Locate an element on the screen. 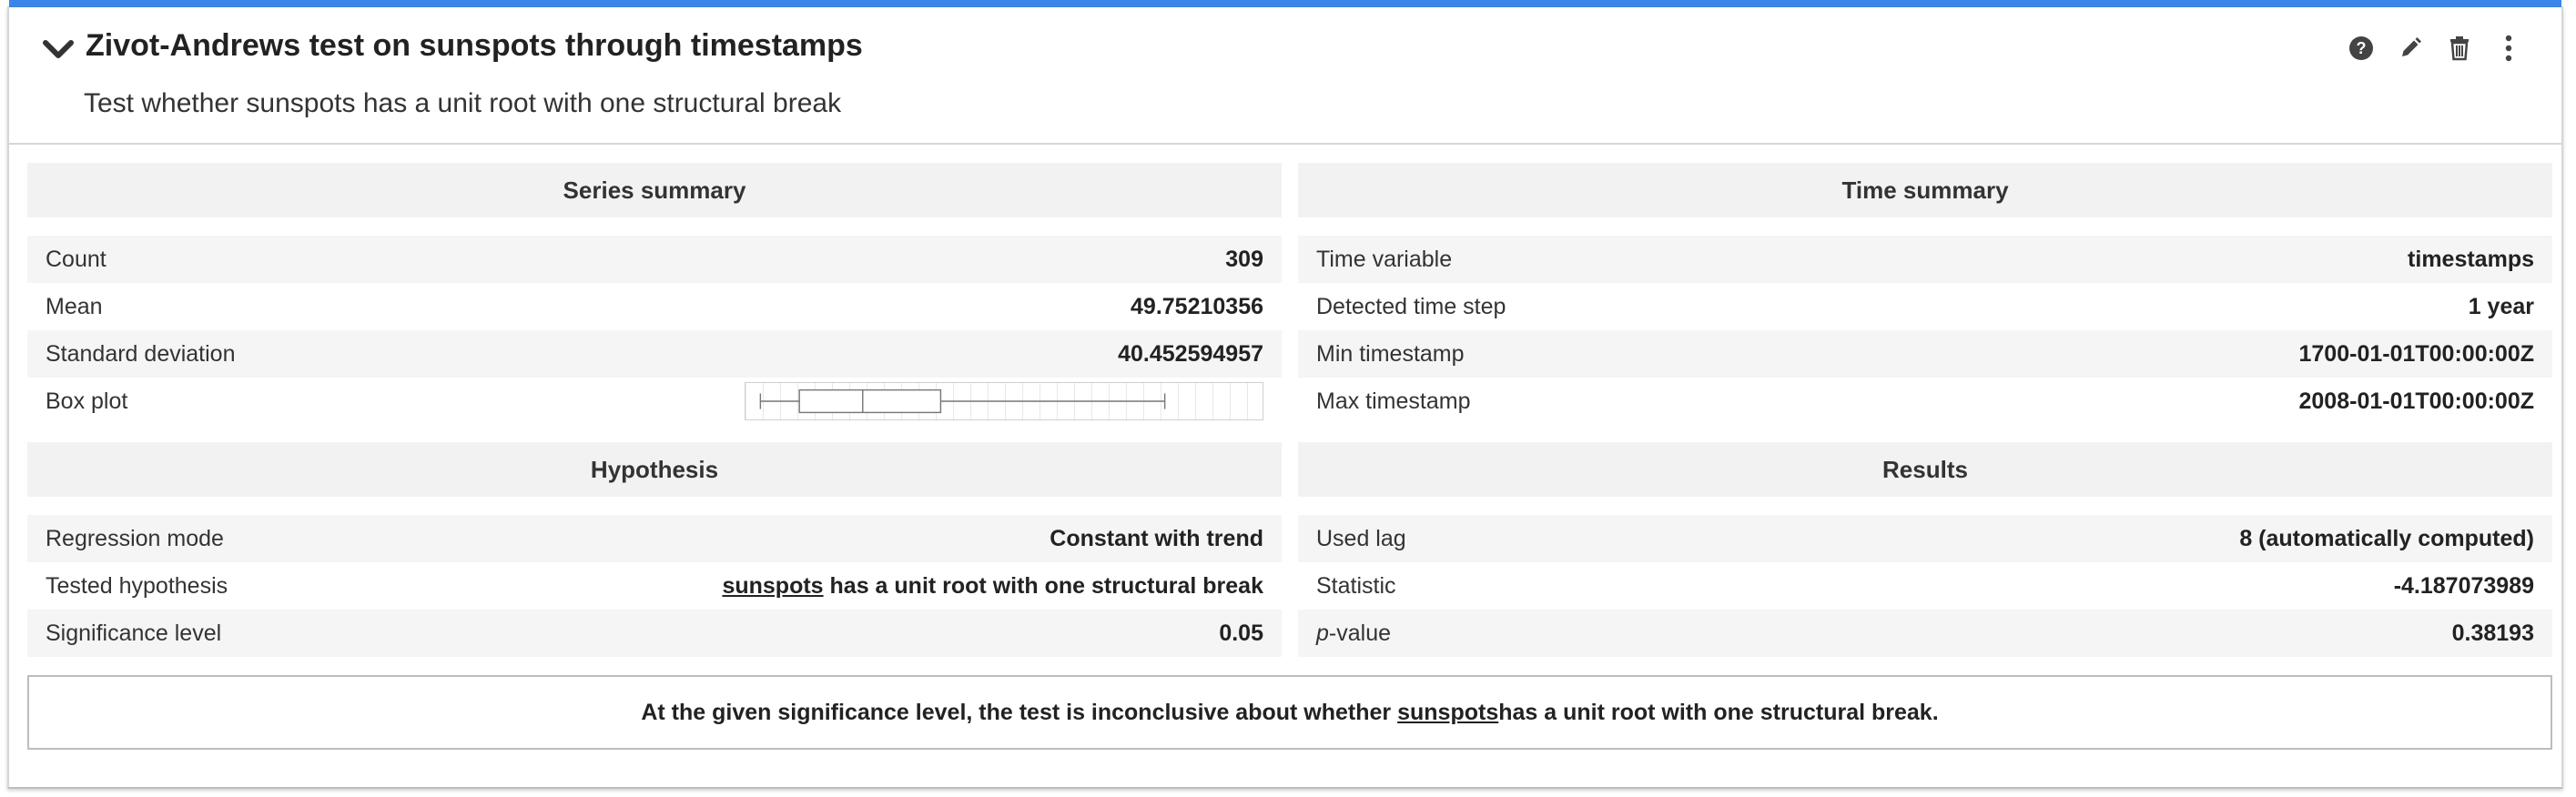 The width and height of the screenshot is (2576, 797). row-label: Detected time step is located at coordinates (1411, 306).